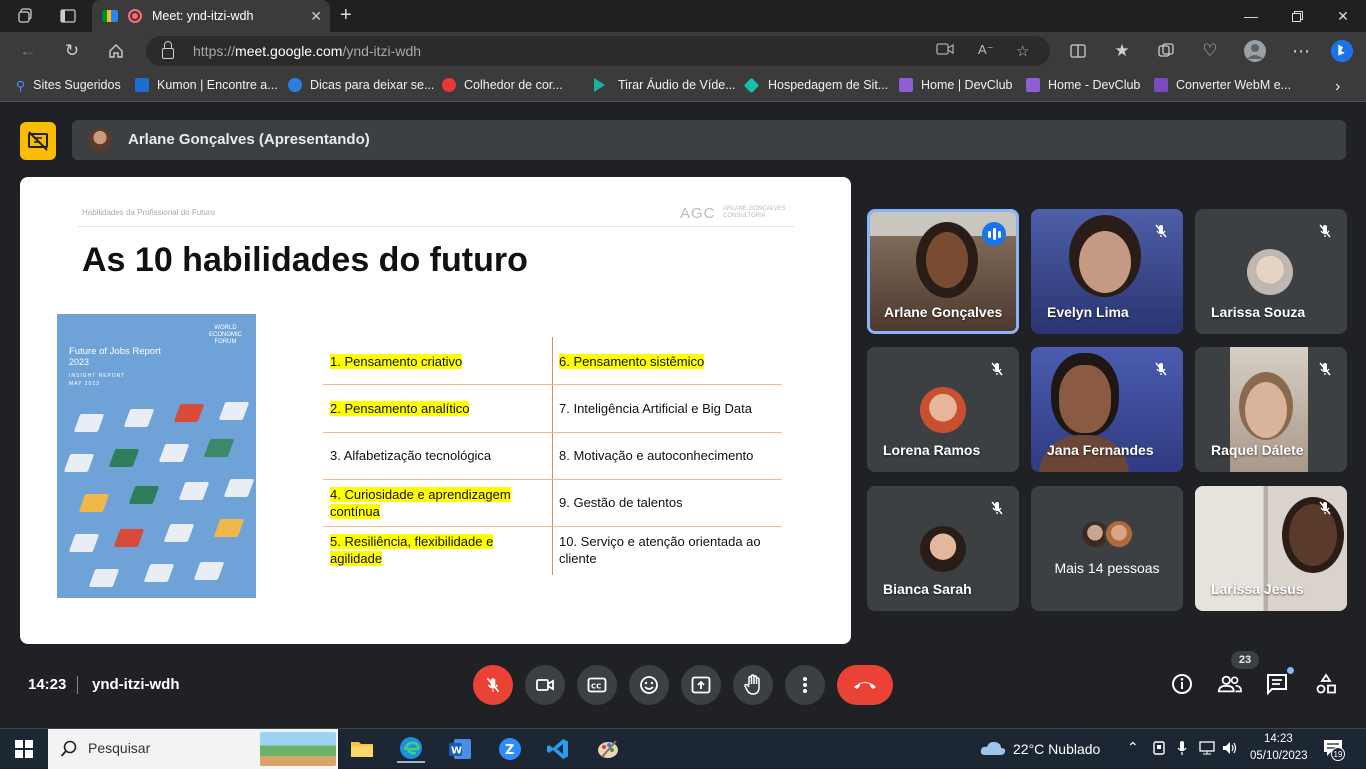  What do you see at coordinates (68, 748) in the screenshot?
I see `search-icon` at bounding box center [68, 748].